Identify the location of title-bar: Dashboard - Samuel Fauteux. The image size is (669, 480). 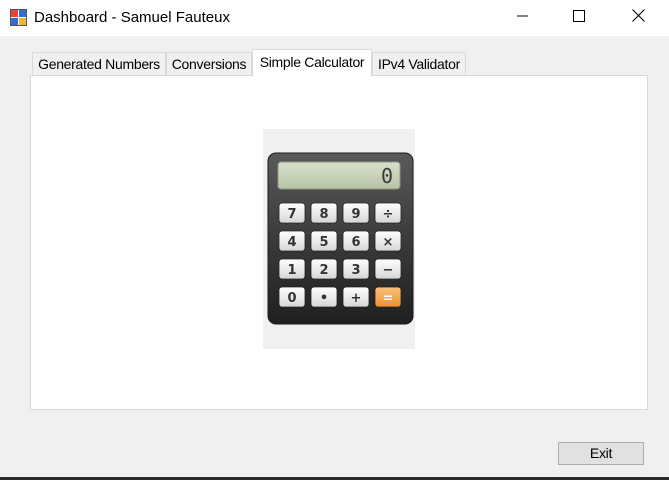
(334, 18).